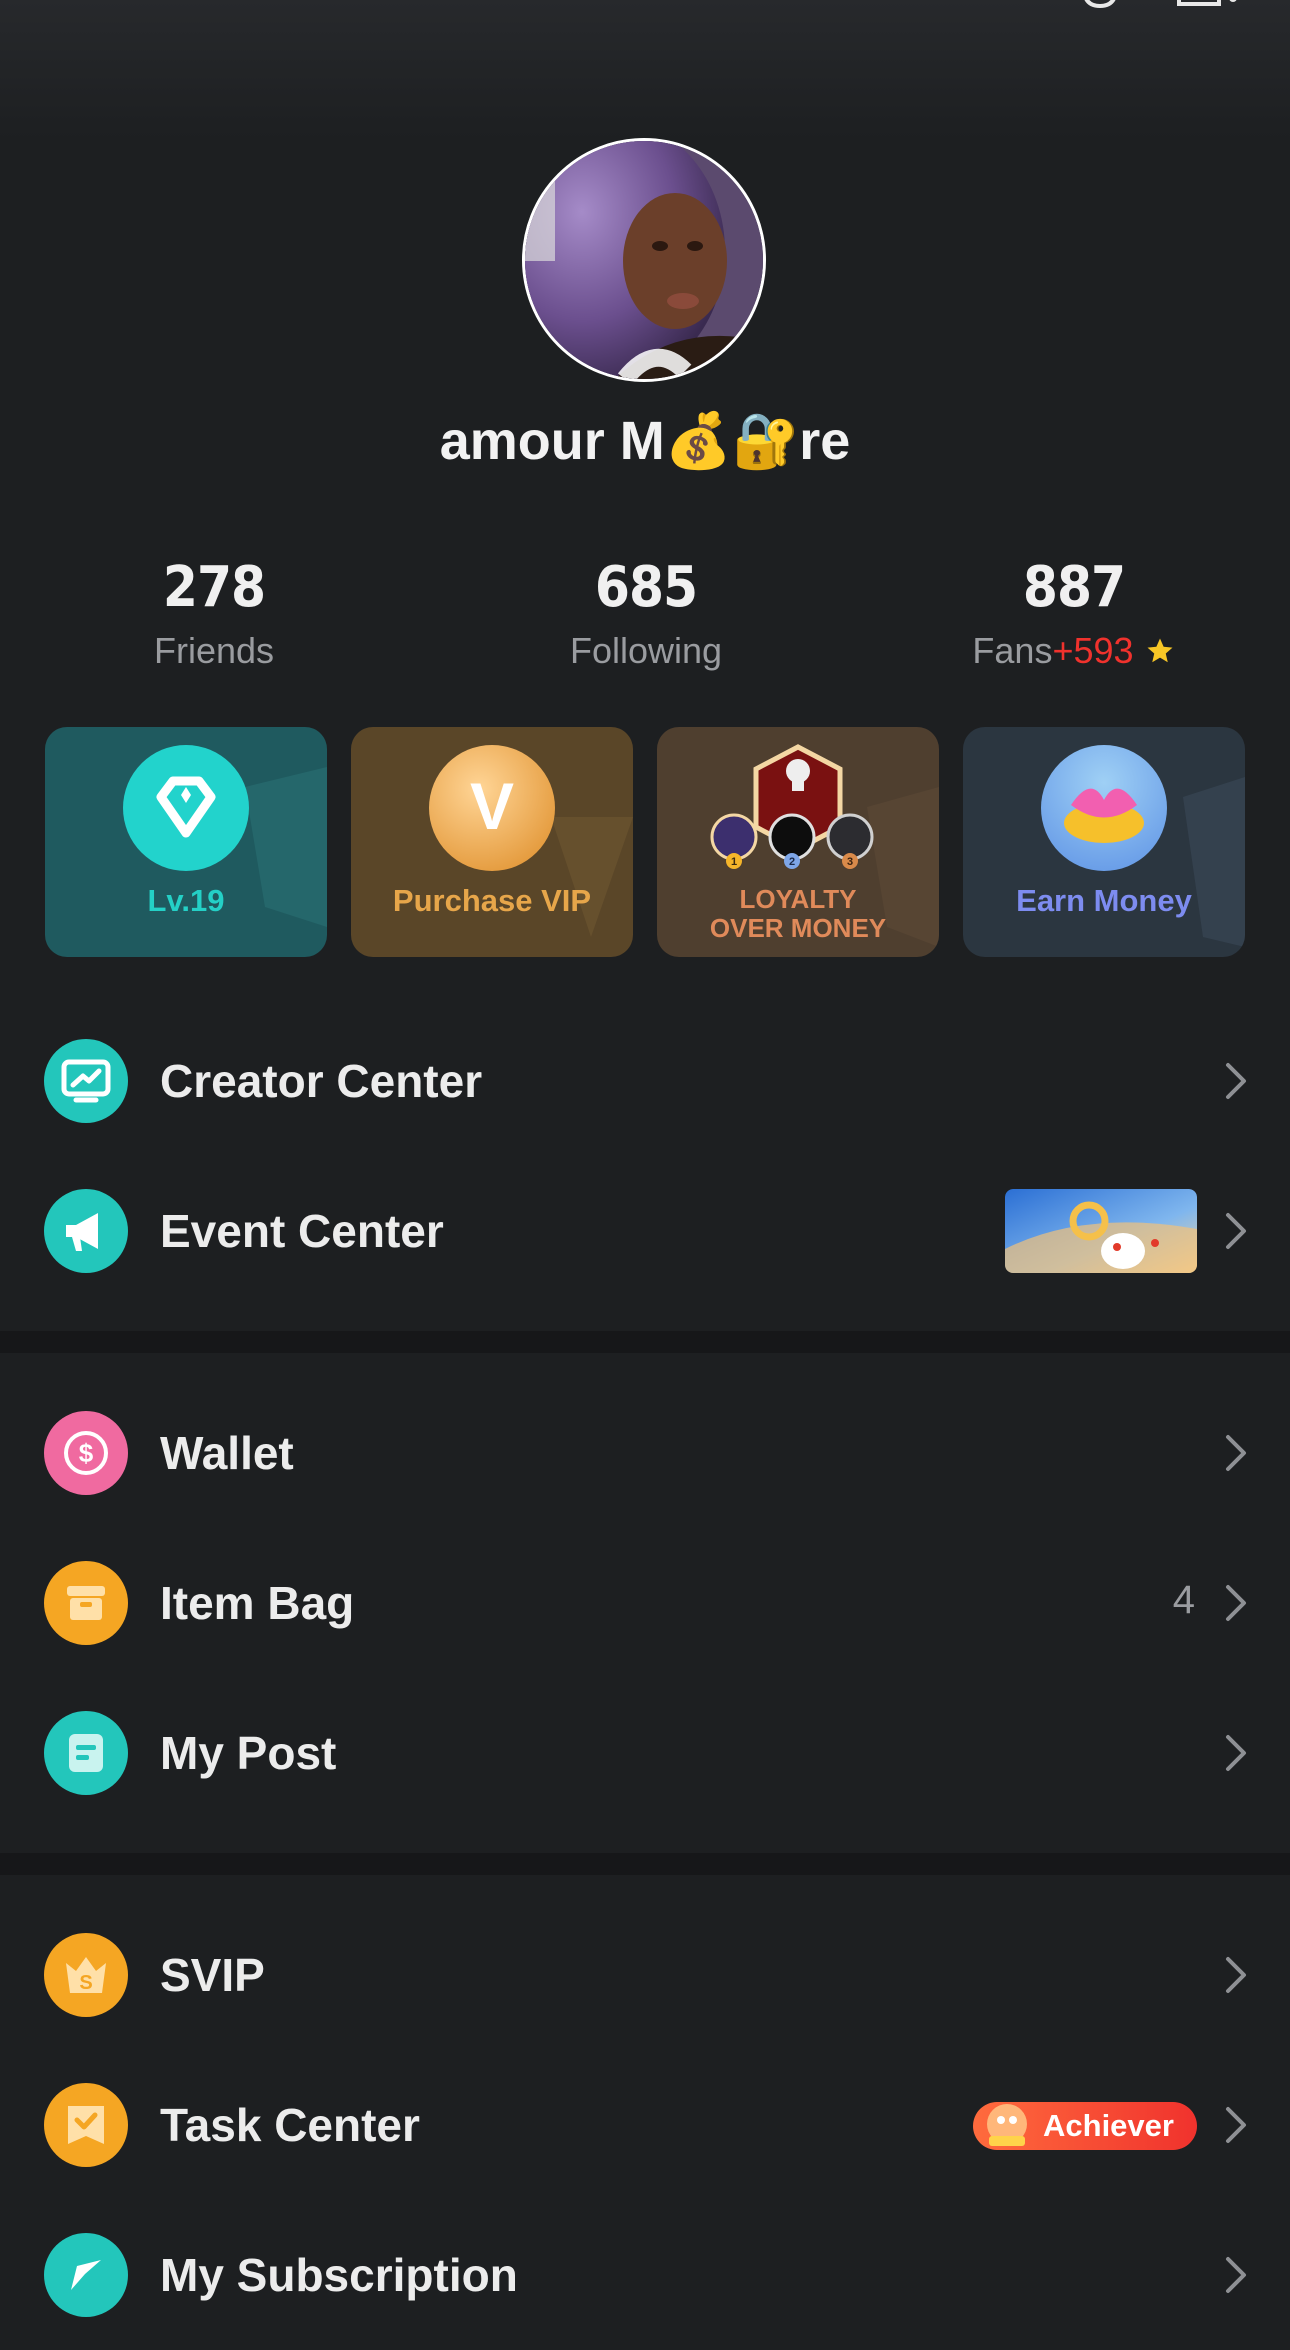 The height and width of the screenshot is (2350, 1290). Describe the element at coordinates (646, 587) in the screenshot. I see `following-count: 685` at that location.